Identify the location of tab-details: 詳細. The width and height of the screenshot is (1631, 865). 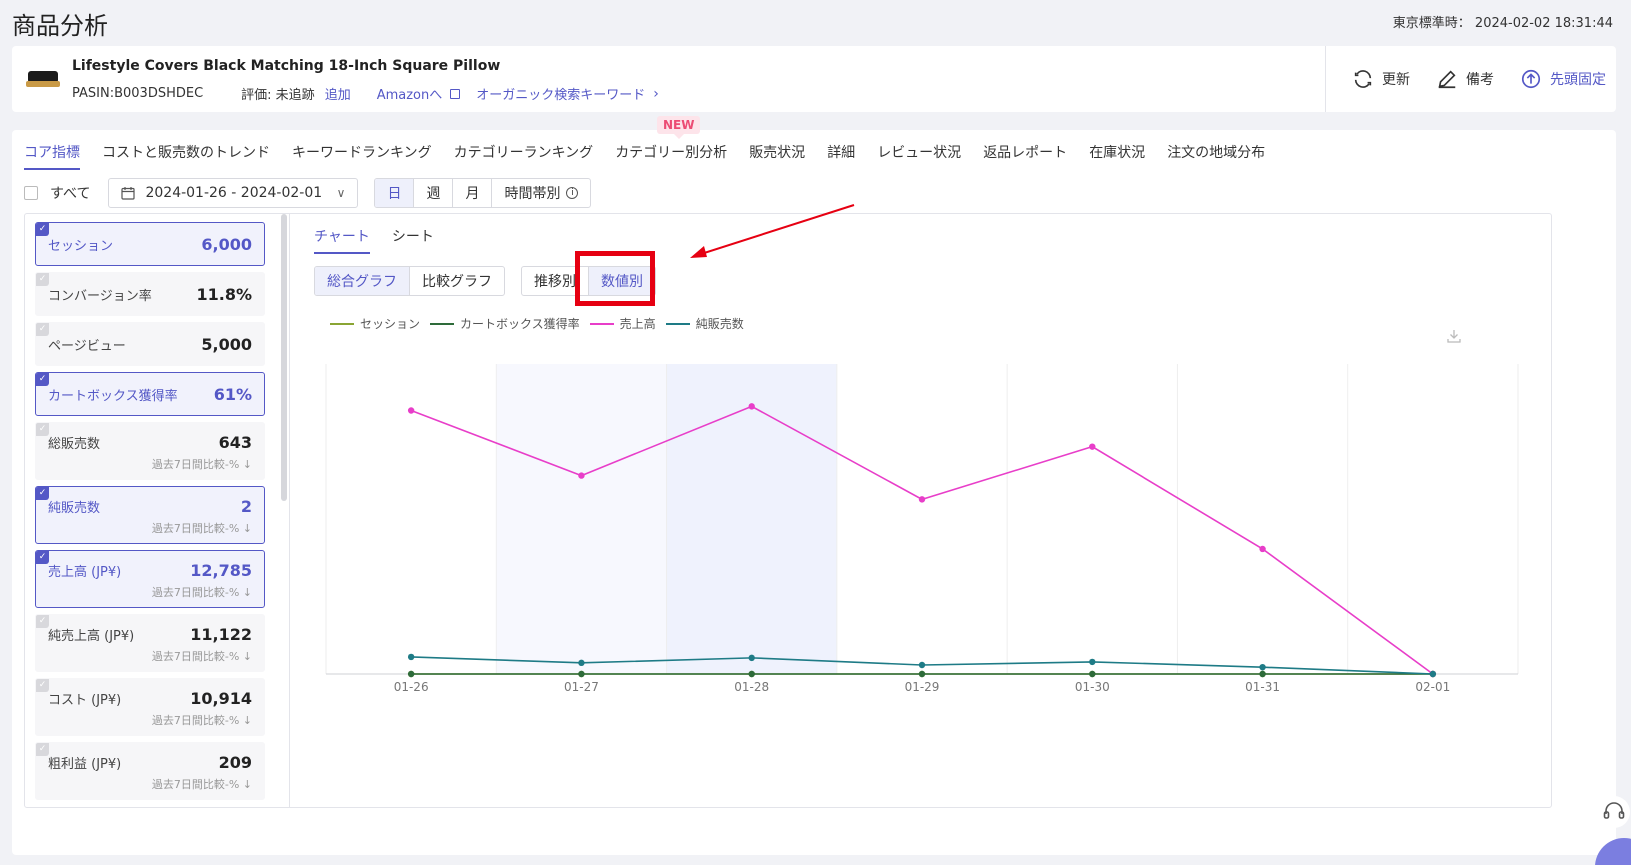
(841, 156).